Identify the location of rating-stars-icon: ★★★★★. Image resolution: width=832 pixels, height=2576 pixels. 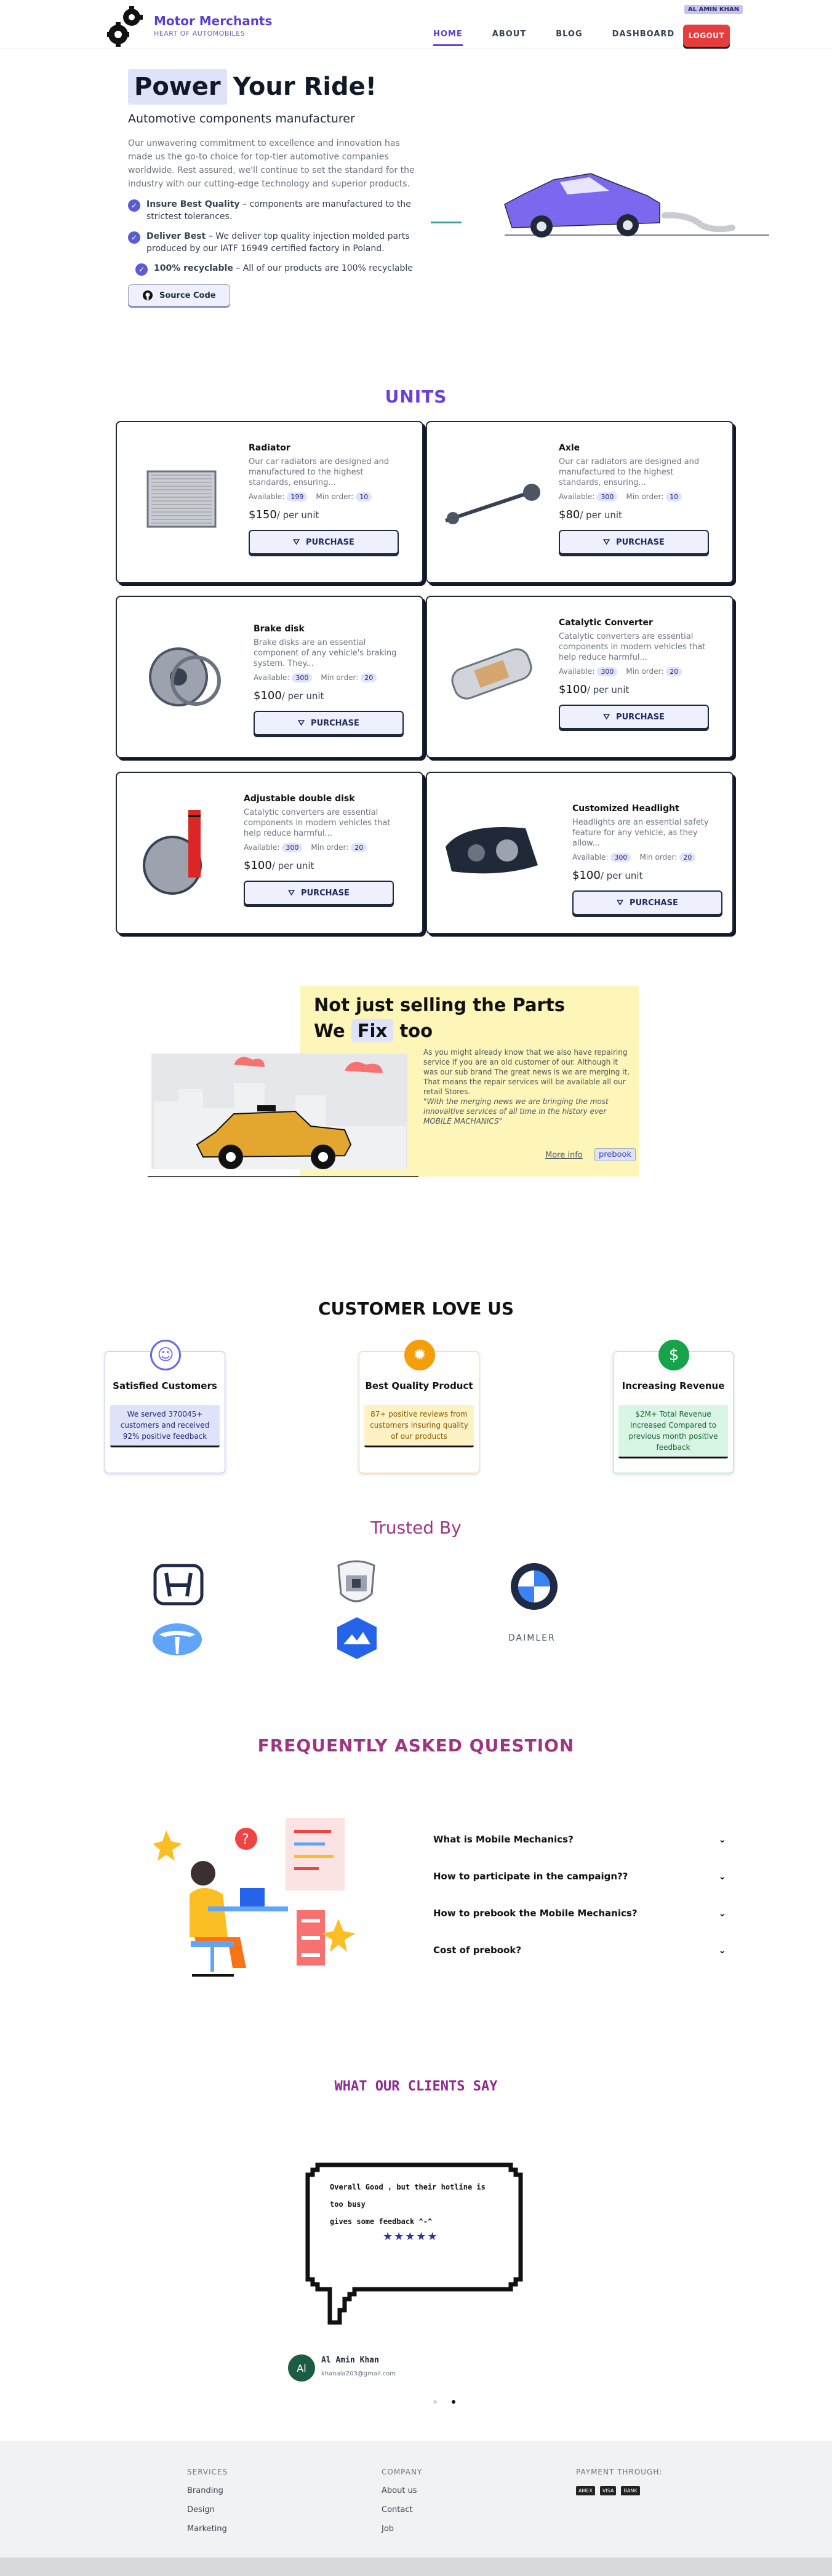
(411, 2236).